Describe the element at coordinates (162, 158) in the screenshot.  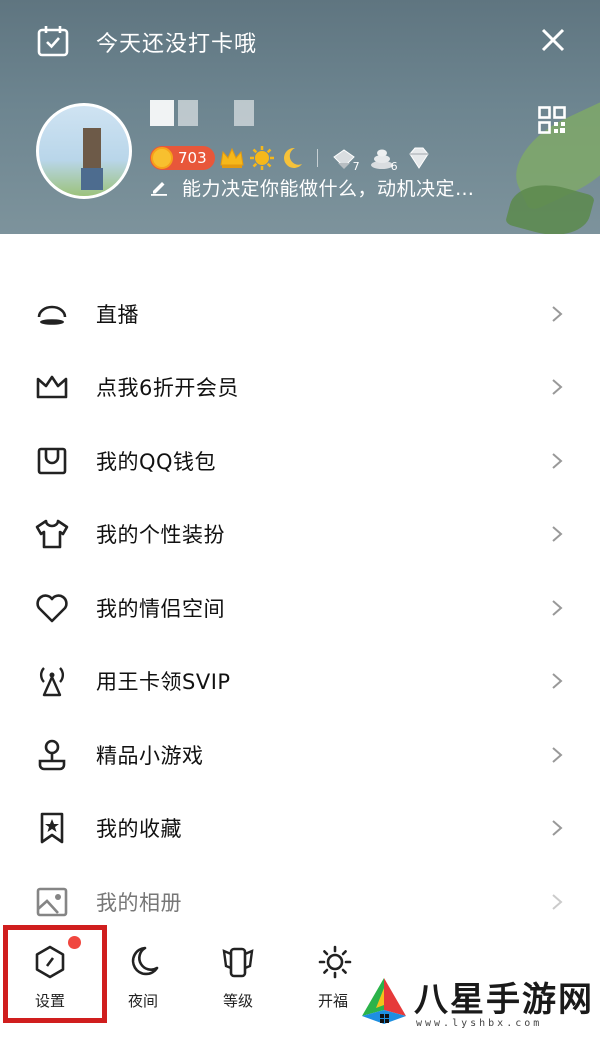
I see `coin-icon` at that location.